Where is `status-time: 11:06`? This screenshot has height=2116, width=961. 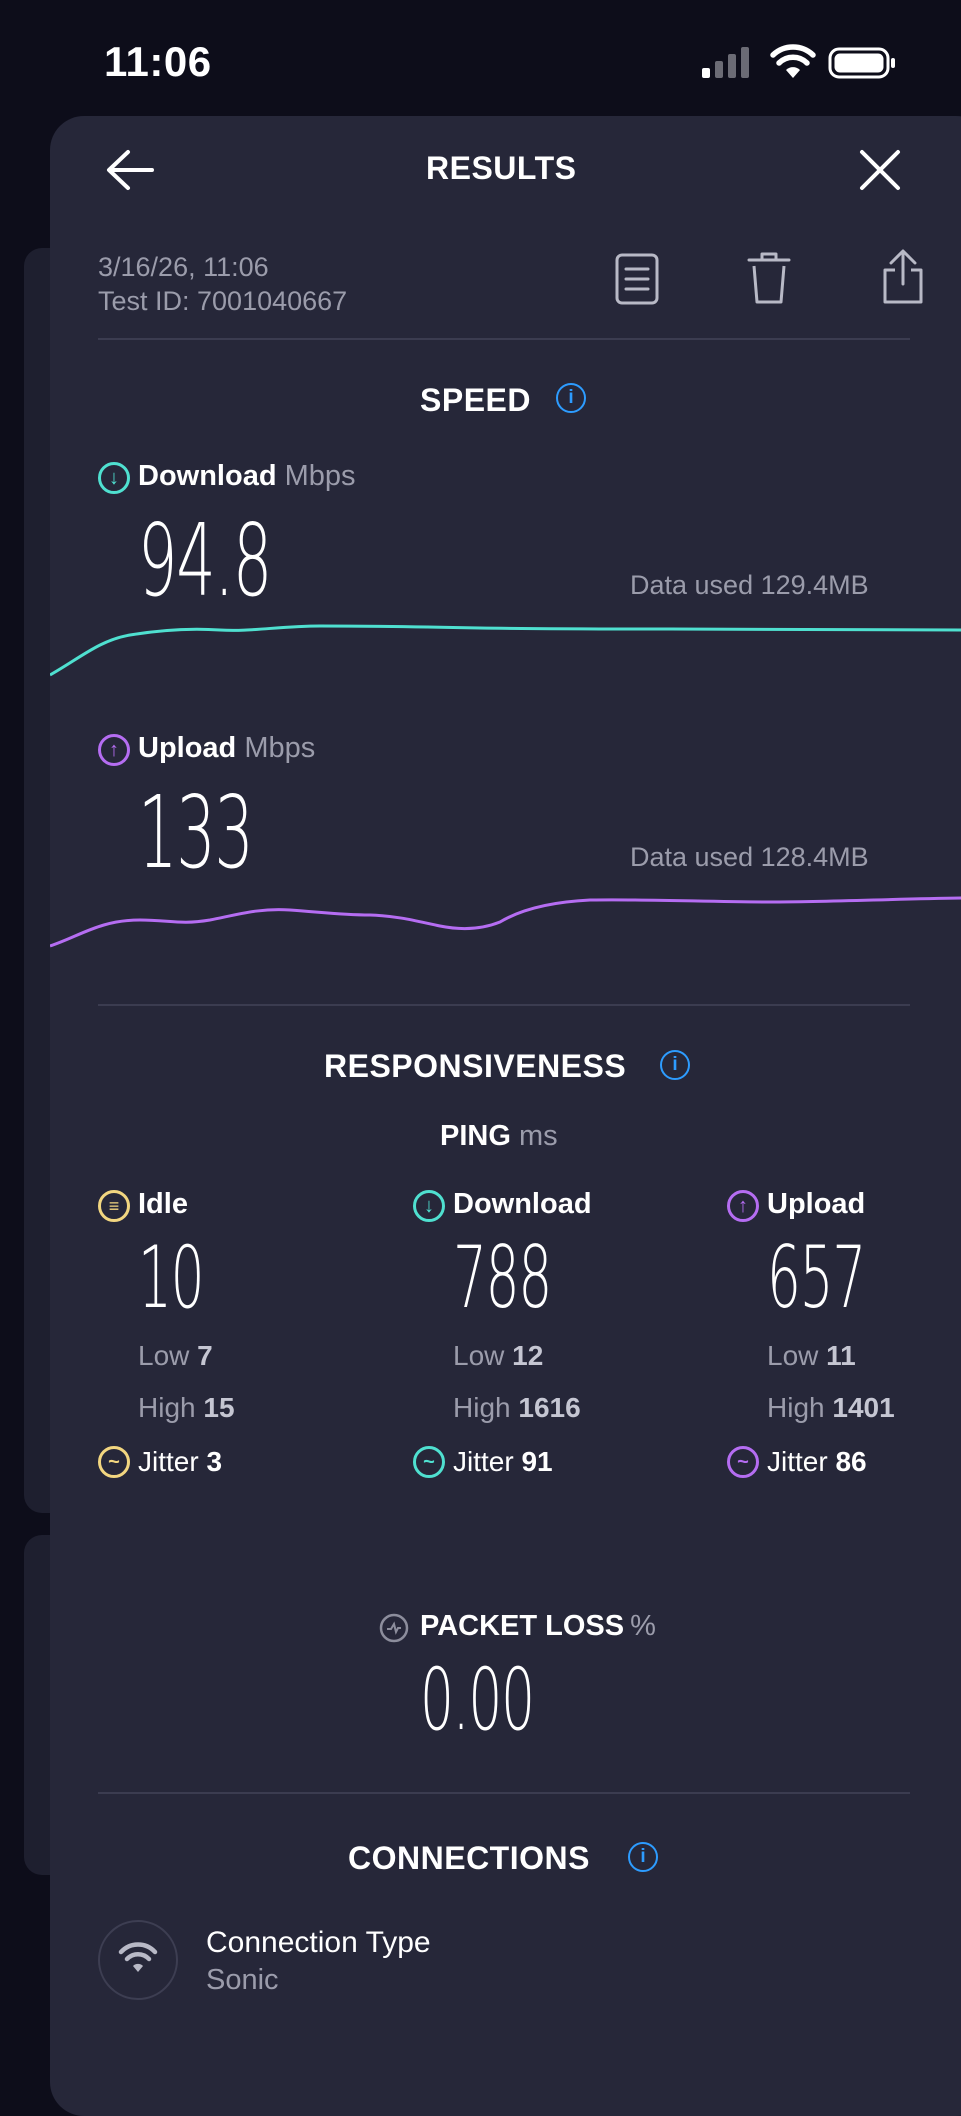 status-time: 11:06 is located at coordinates (158, 61).